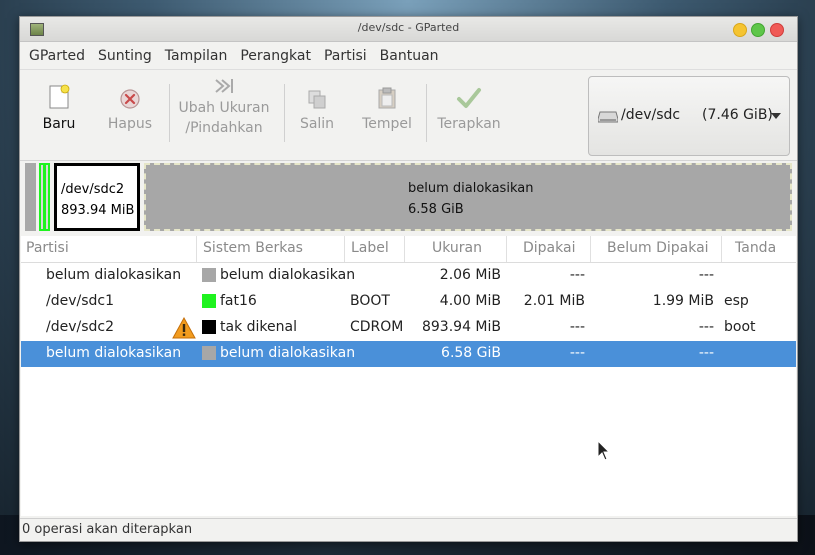 This screenshot has width=815, height=555. I want to click on paste-button: Tempel, so click(387, 102).